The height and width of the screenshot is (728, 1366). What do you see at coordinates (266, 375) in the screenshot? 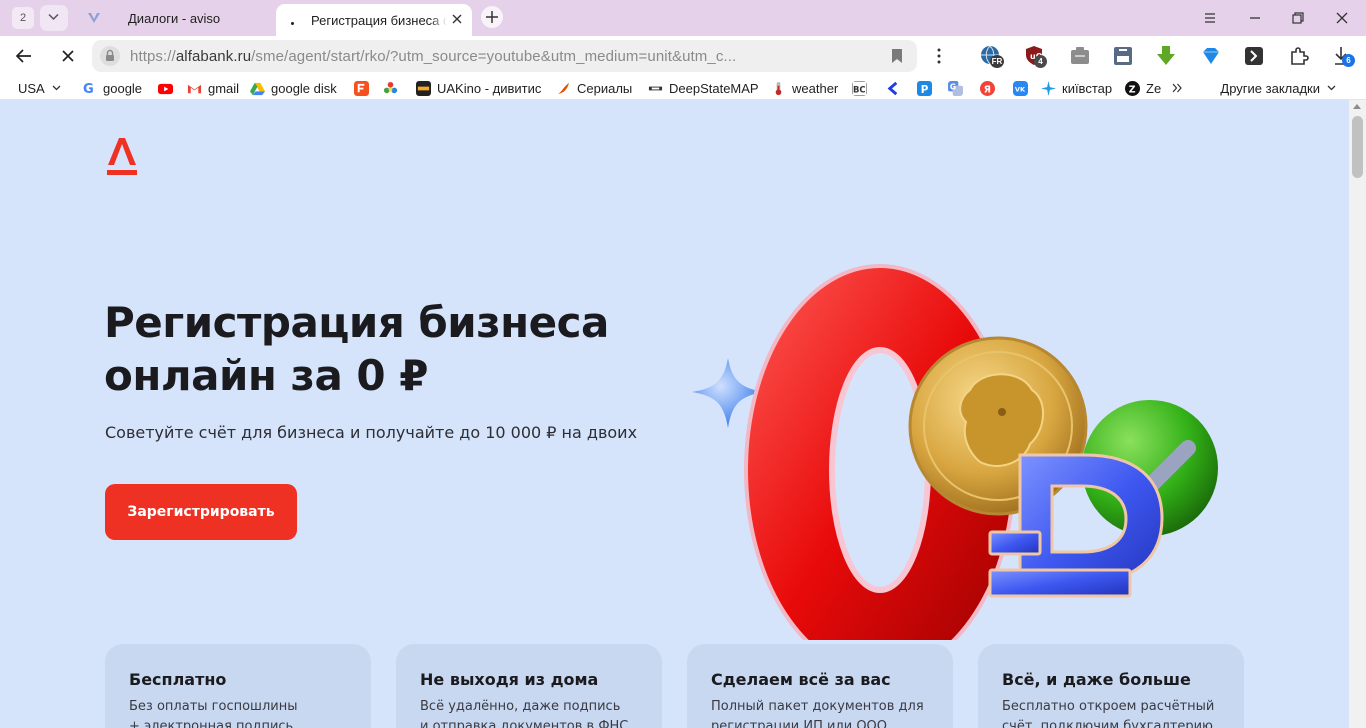
I see `hero-title-line2: онлайн за 0 ₽` at bounding box center [266, 375].